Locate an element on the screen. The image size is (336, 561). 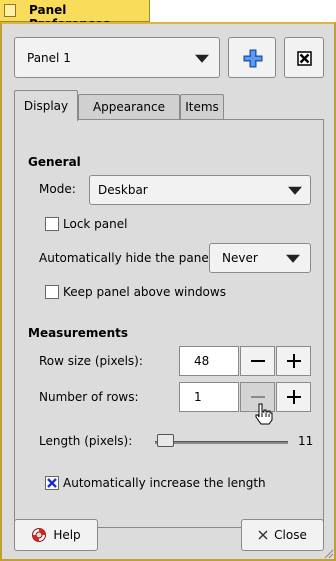
auto-length-label: Automatically increase the length is located at coordinates (164, 483).